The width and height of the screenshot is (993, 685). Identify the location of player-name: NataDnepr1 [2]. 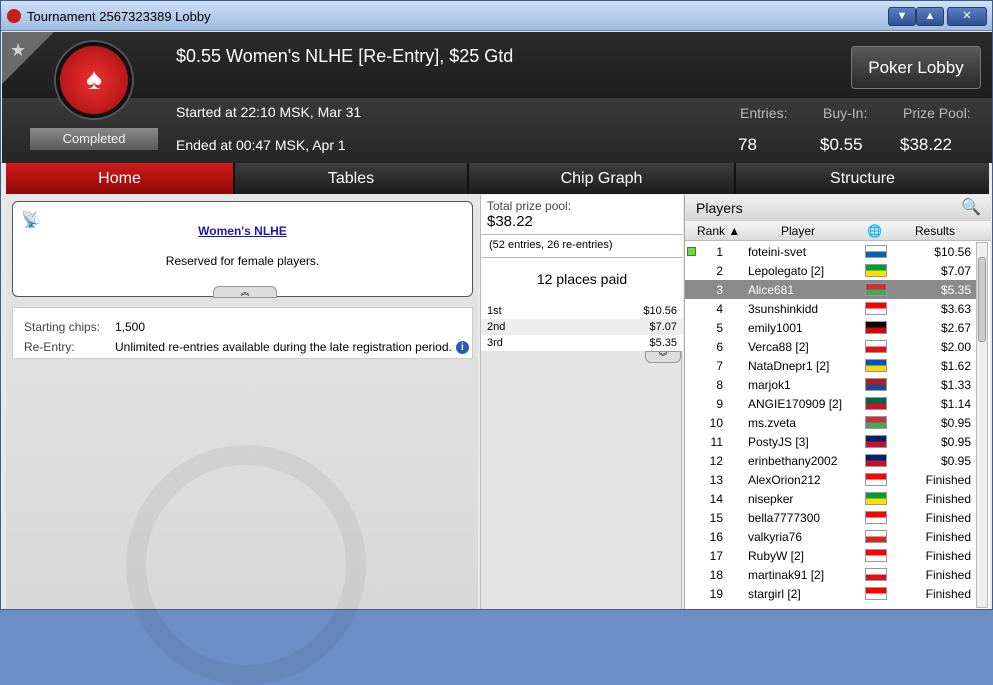
(789, 366).